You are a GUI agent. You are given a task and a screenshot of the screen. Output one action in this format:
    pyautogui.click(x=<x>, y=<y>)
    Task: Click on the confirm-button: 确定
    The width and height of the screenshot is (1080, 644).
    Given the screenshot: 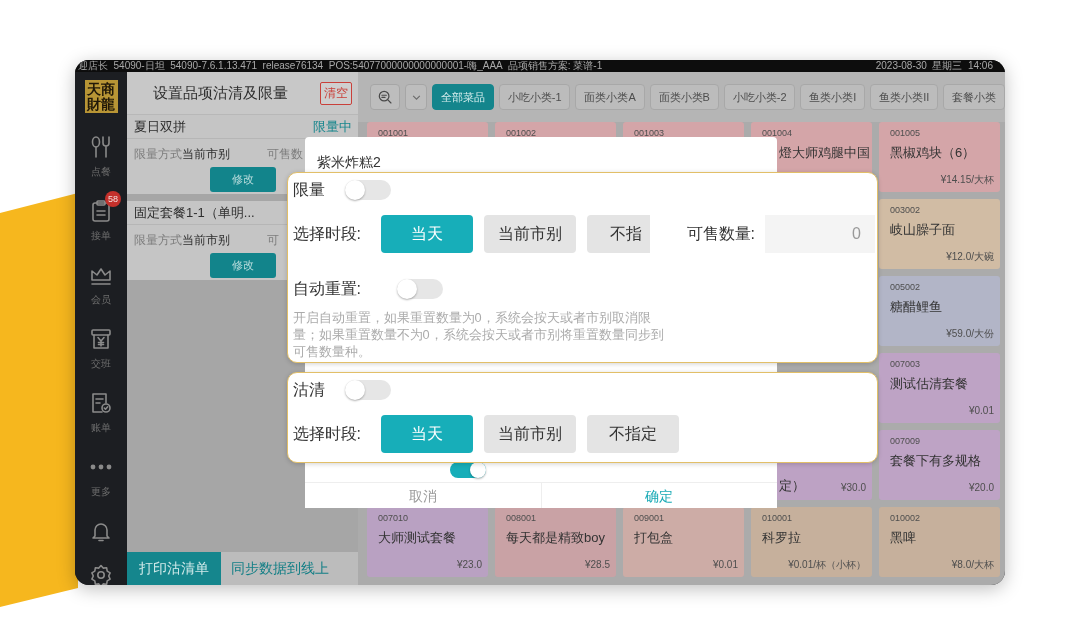 What is the action you would take?
    pyautogui.click(x=658, y=495)
    